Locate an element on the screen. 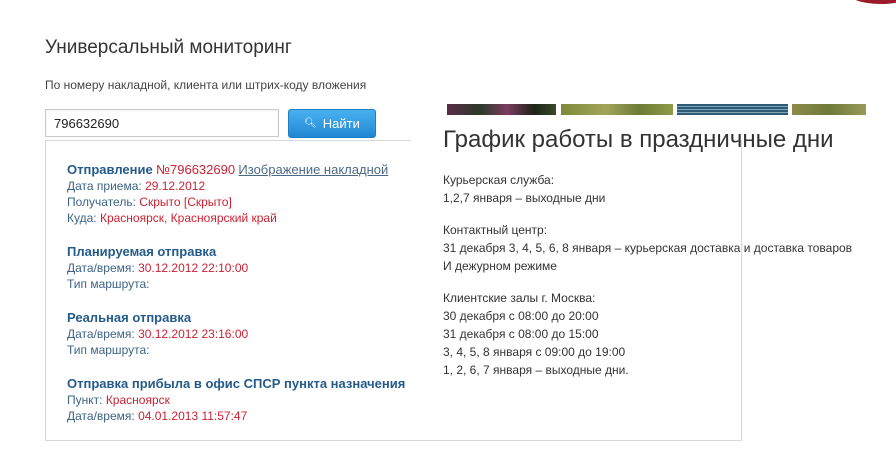  holiday-schedule-title: График работы в праздничные дни is located at coordinates (638, 139).